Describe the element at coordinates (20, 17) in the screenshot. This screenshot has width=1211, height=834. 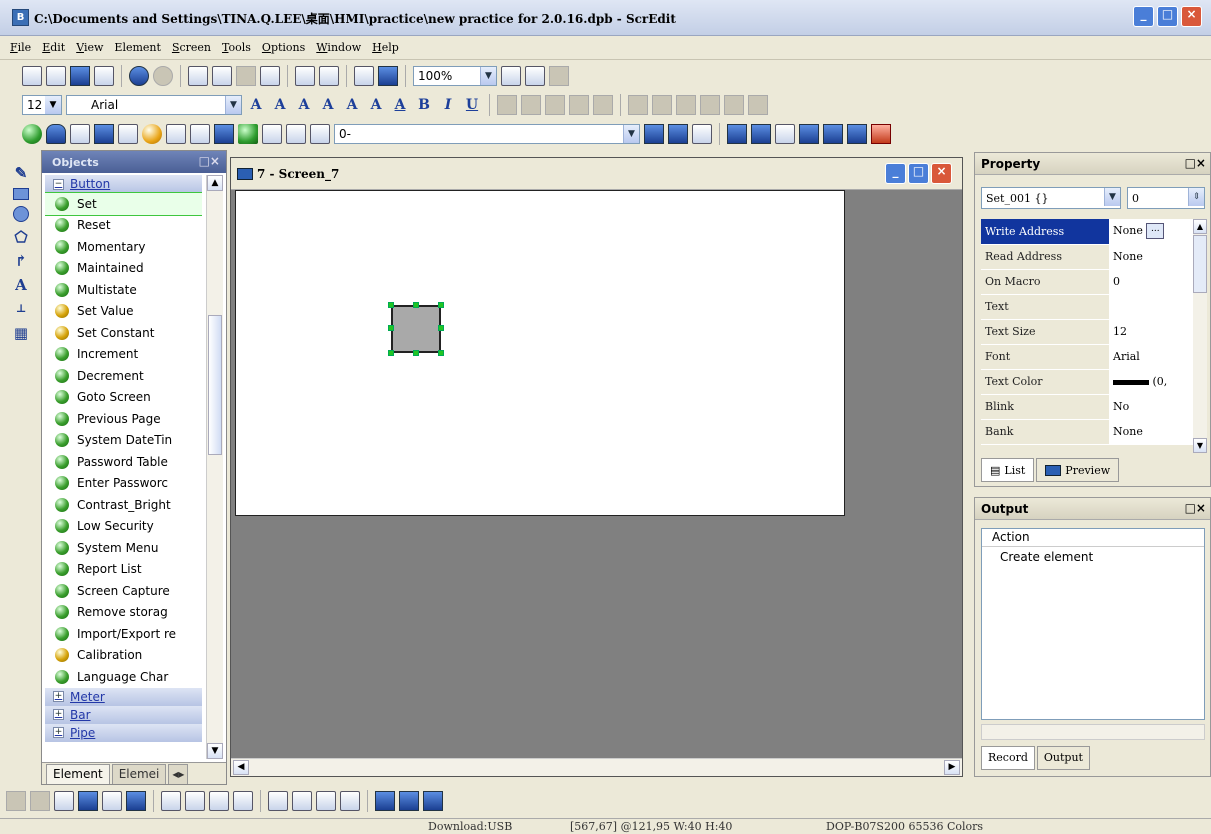
I see `app-icon: B` at that location.